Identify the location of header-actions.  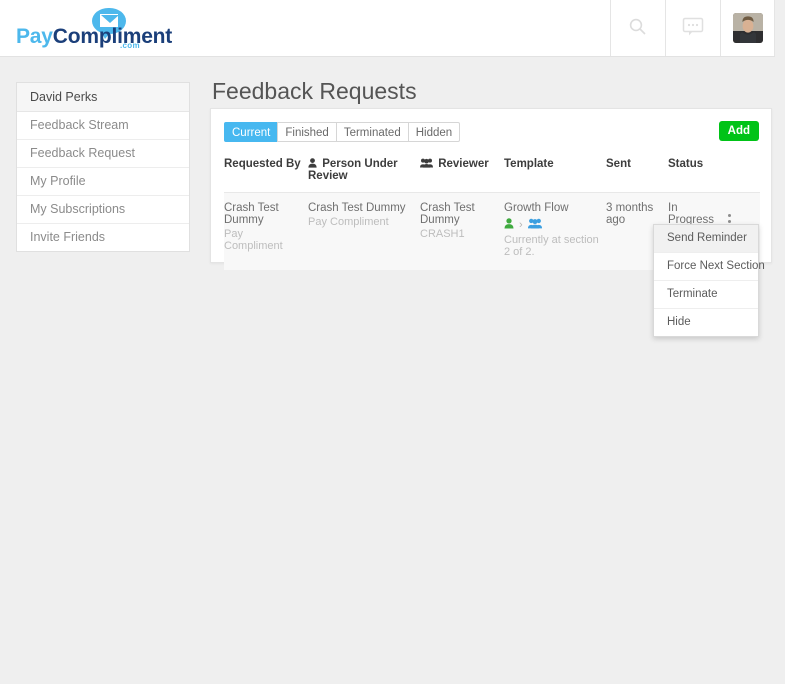
(692, 28).